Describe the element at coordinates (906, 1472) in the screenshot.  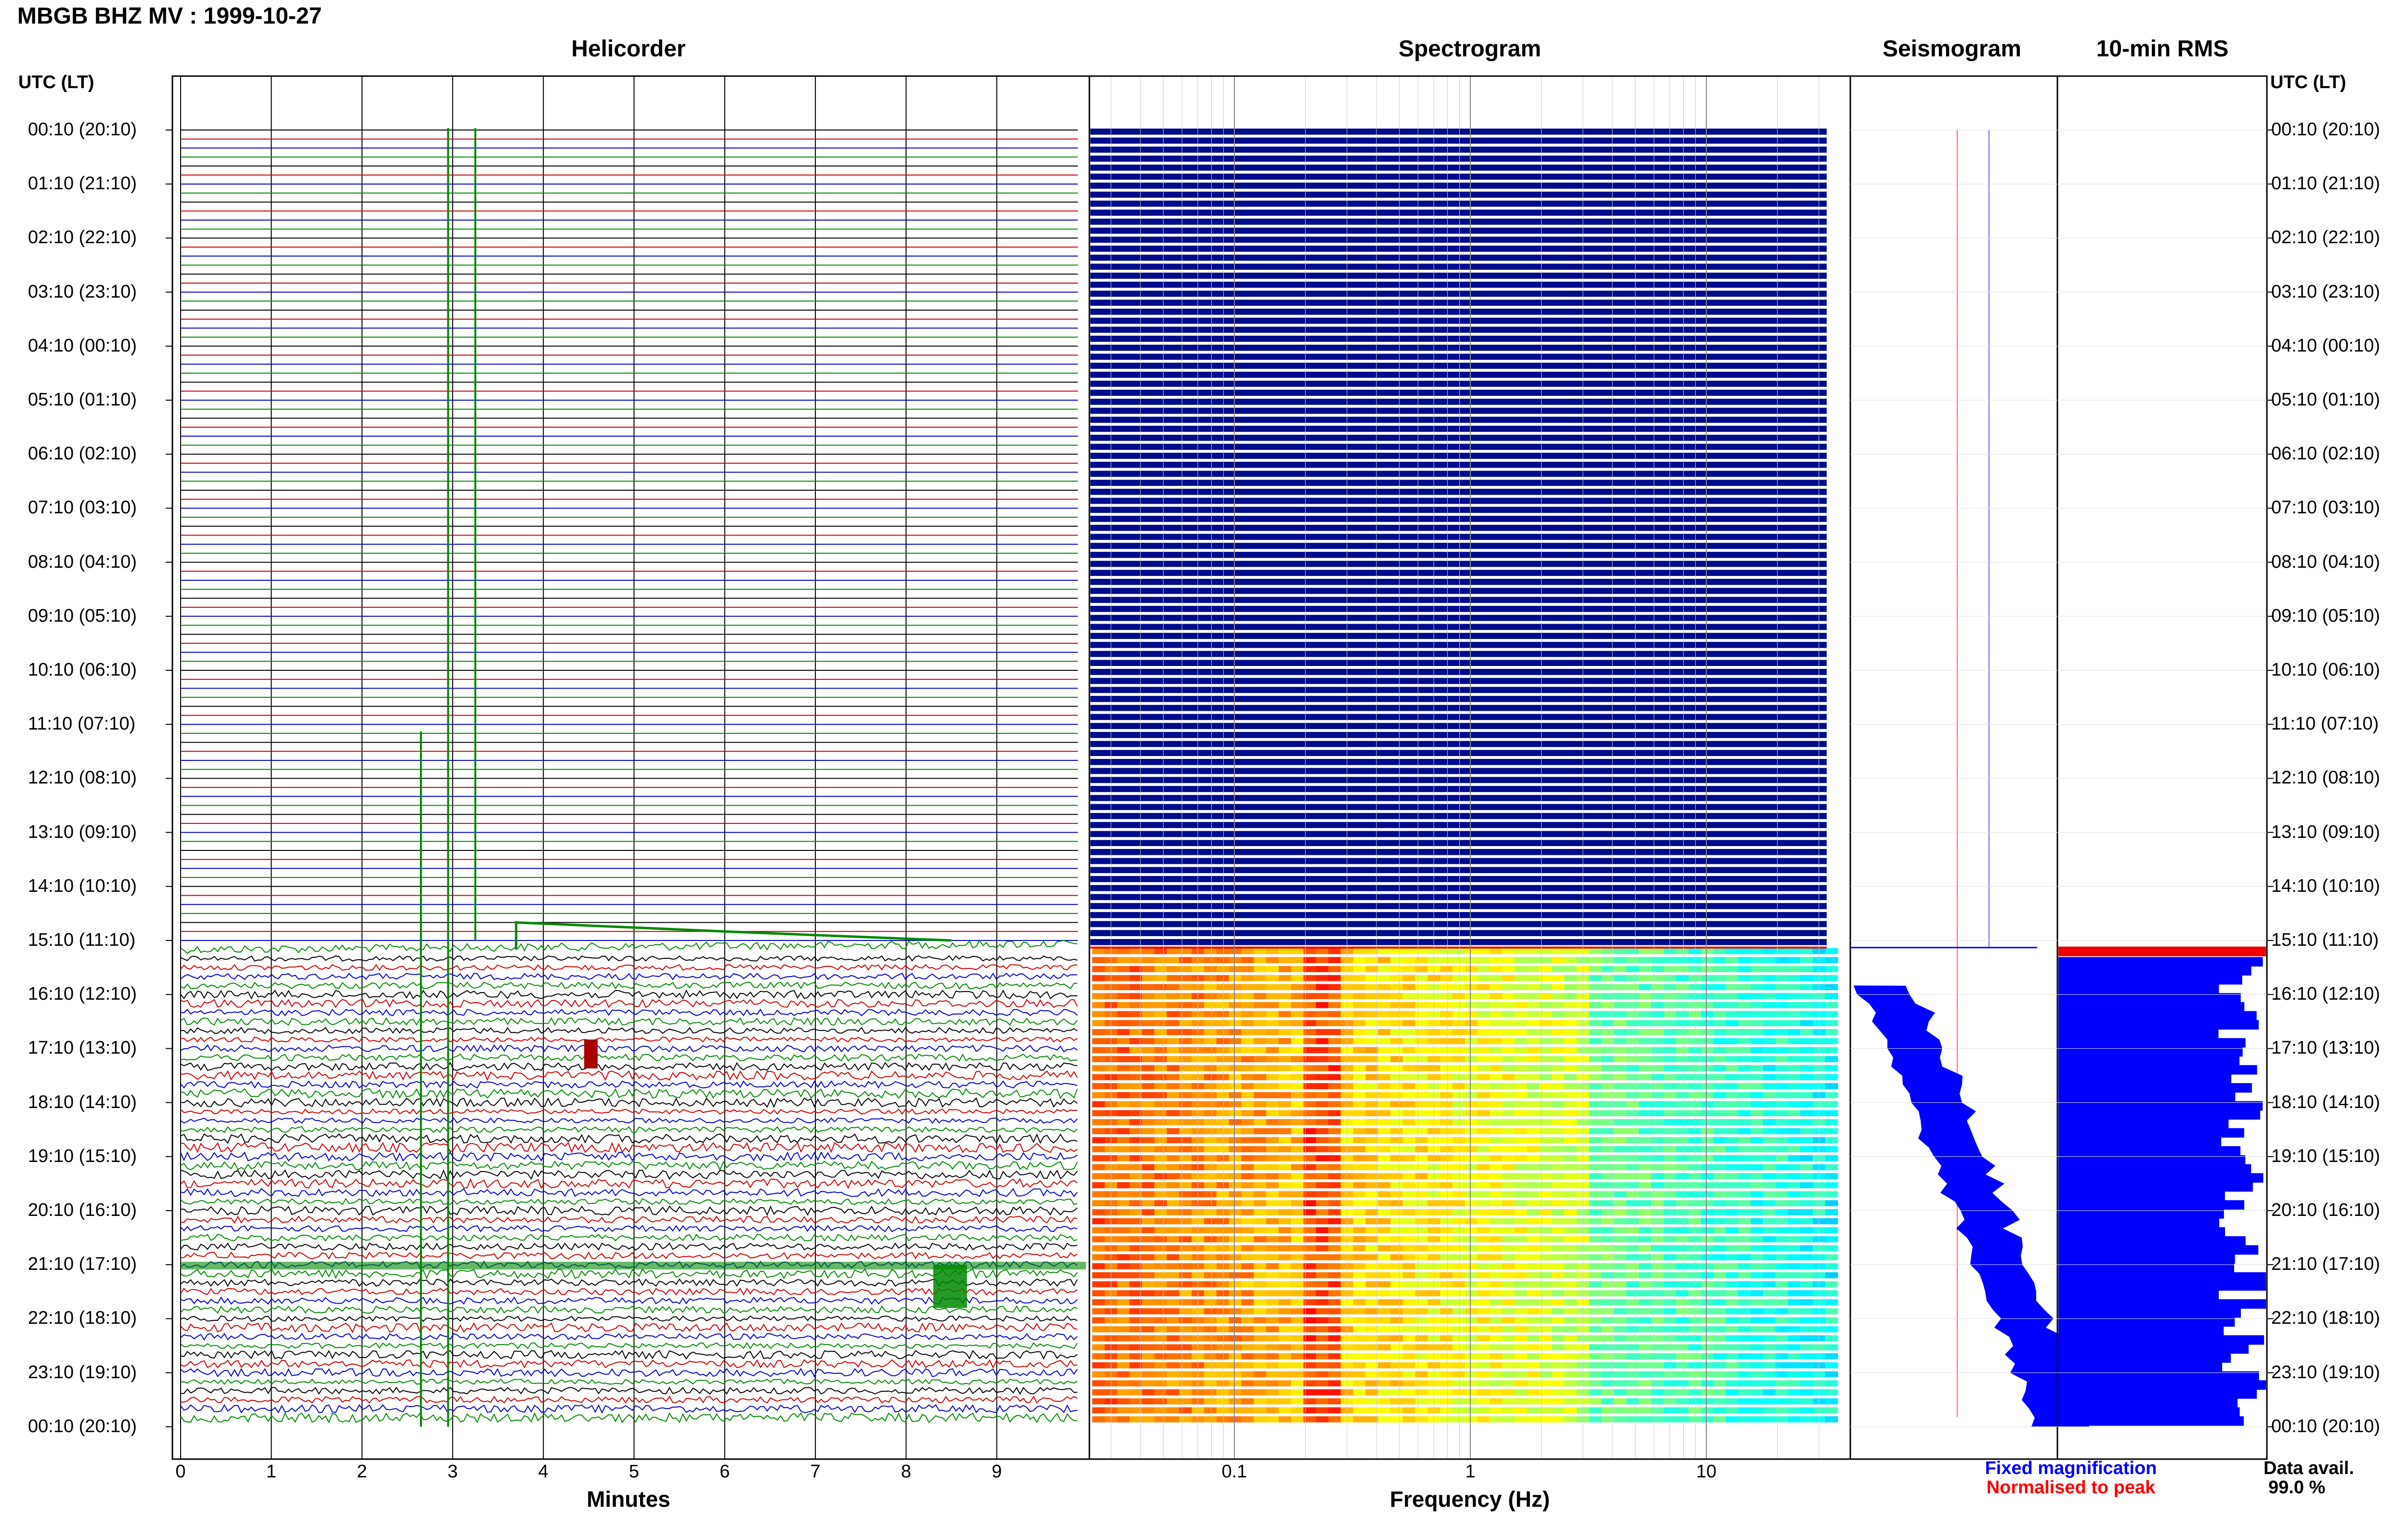
I see `helicorder-tick-label: 8` at that location.